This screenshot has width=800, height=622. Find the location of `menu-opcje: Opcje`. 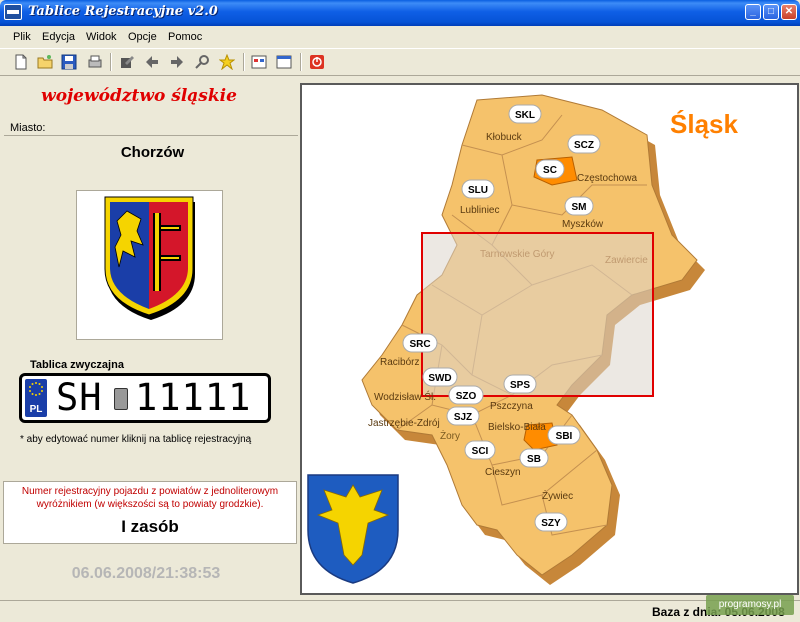

menu-opcje: Opcje is located at coordinates (142, 37).